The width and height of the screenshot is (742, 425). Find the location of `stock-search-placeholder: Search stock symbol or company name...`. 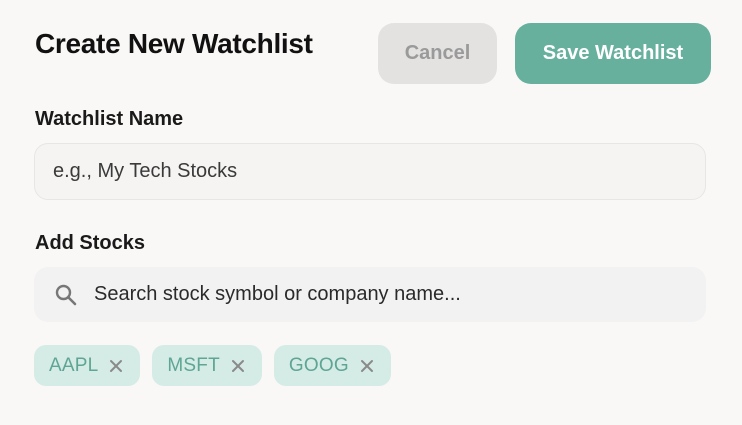

stock-search-placeholder: Search stock symbol or company name... is located at coordinates (277, 294).